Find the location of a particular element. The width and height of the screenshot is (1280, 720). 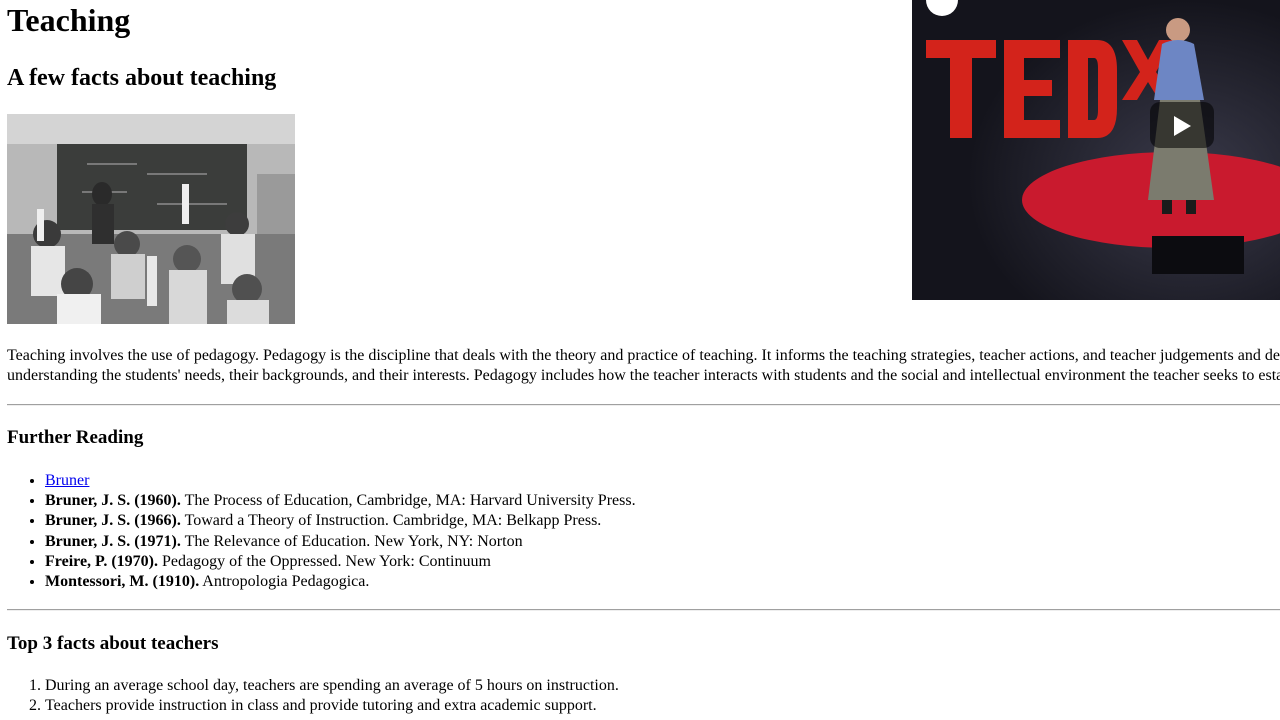

reference-author: Bruner, J. S. (1960). is located at coordinates (113, 501).